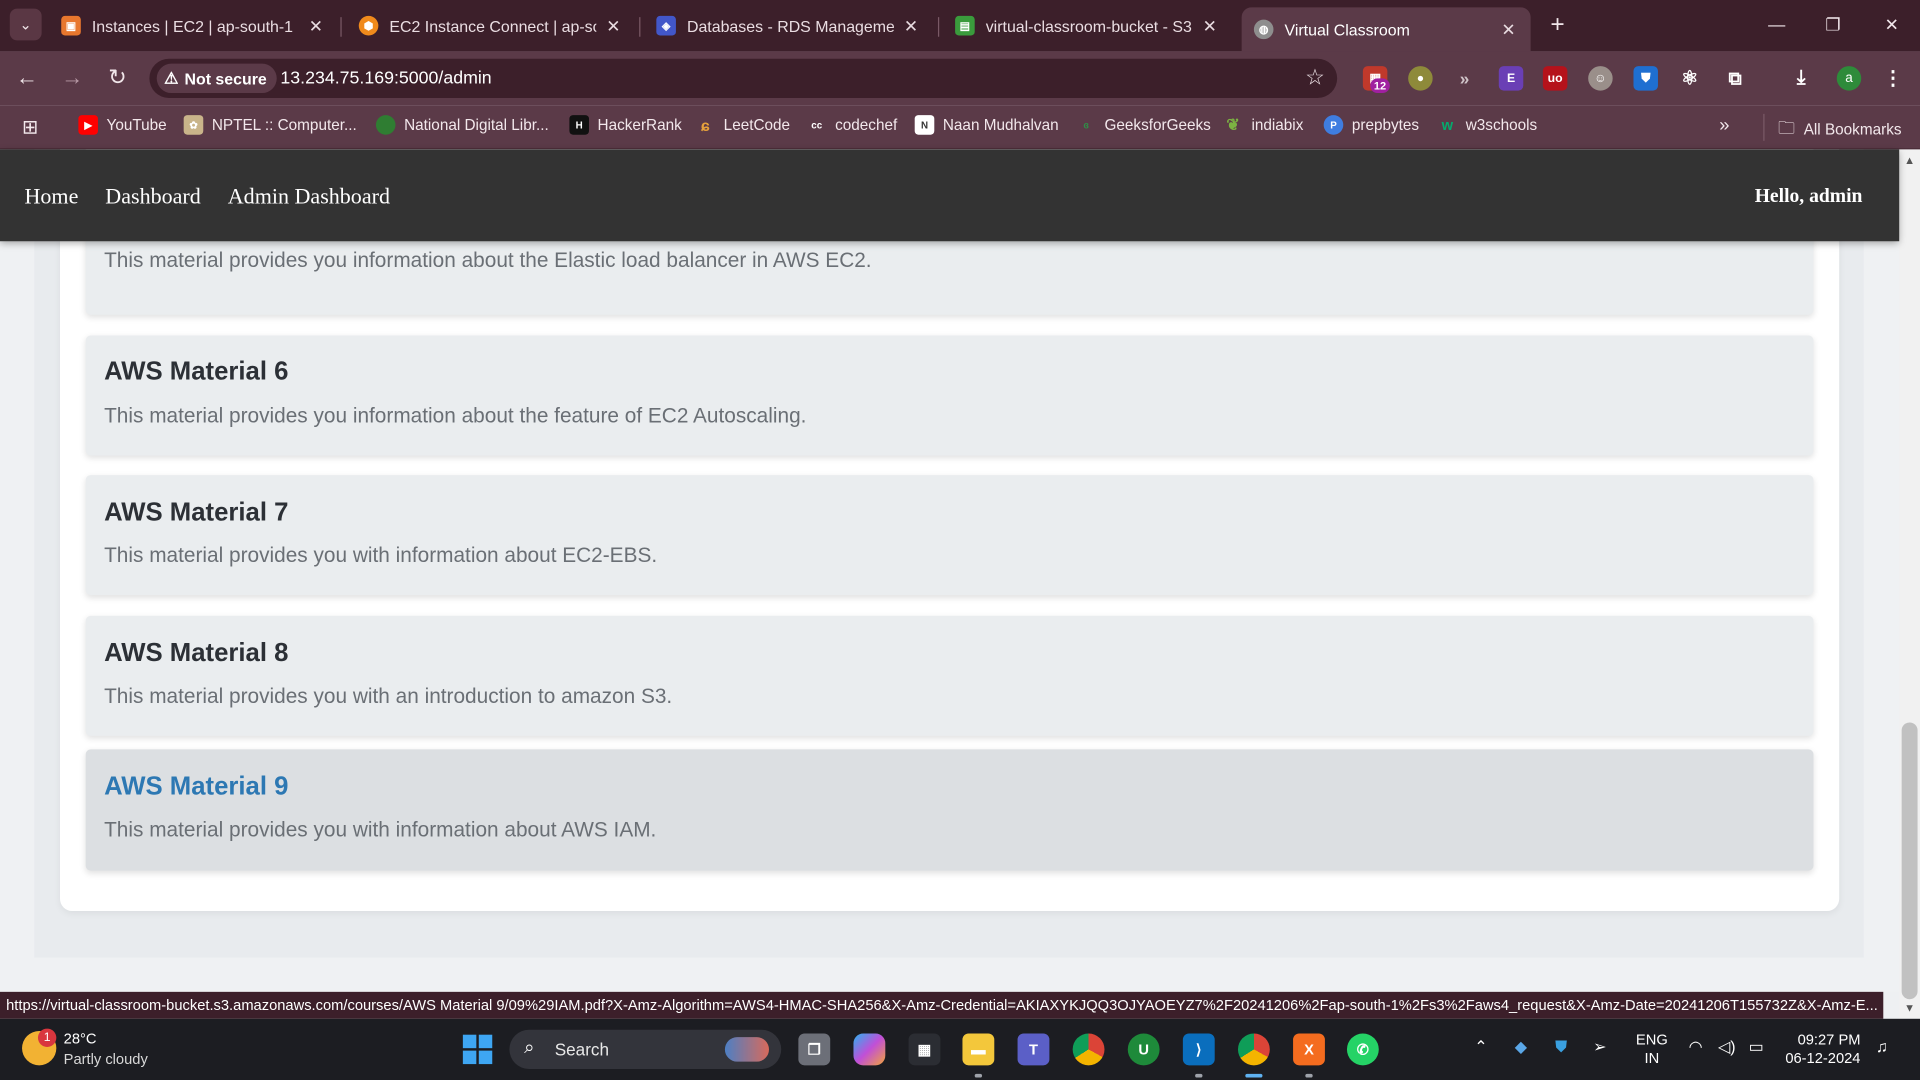 The height and width of the screenshot is (1080, 1920). What do you see at coordinates (1386, 29) in the screenshot?
I see `browser-tab-active: ◍ Virtual Classroom ✕` at bounding box center [1386, 29].